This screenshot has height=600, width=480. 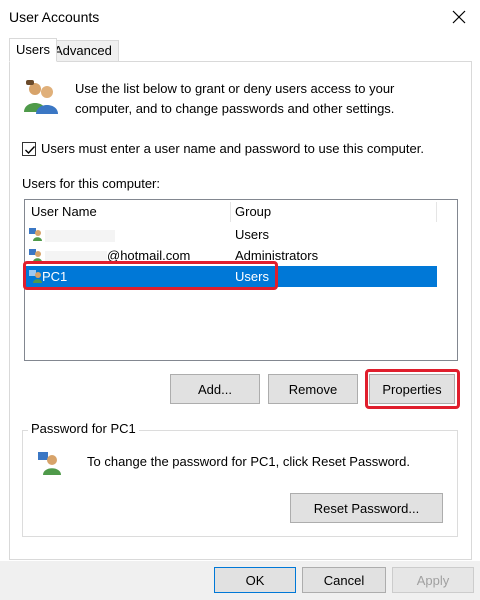 What do you see at coordinates (83, 51) in the screenshot?
I see `tab-advanced: Advanced` at bounding box center [83, 51].